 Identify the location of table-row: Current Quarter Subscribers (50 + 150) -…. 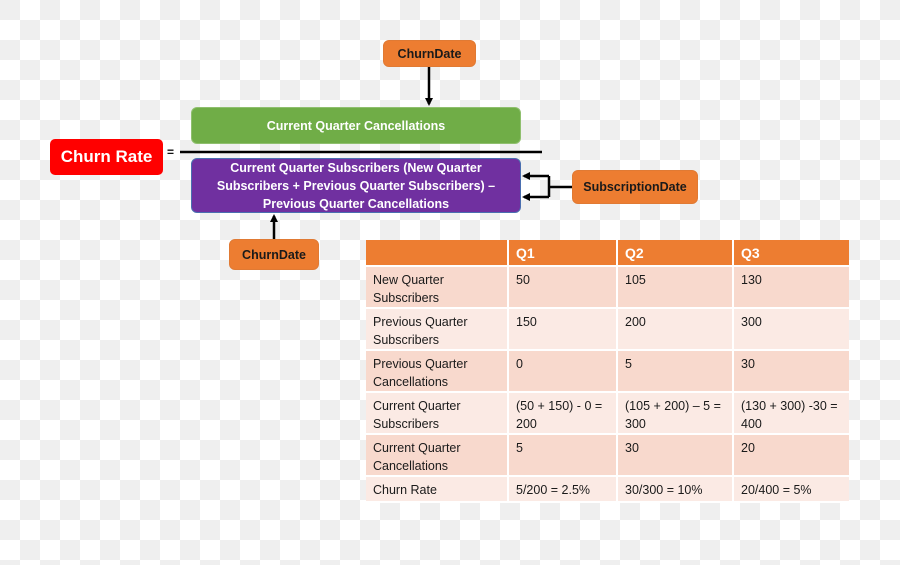
(607, 413).